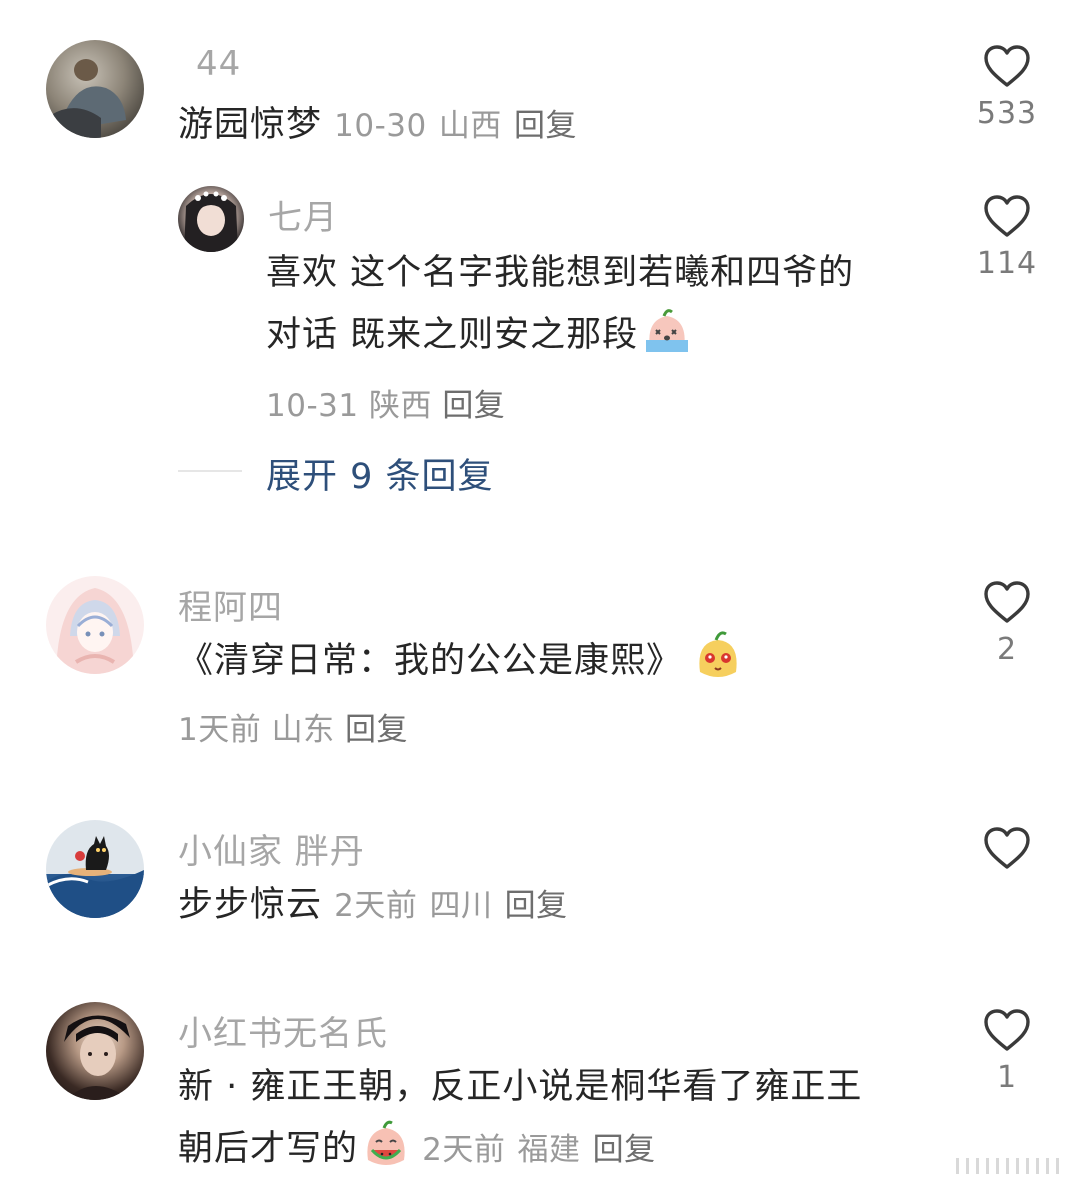 This screenshot has height=1192, width=1080. What do you see at coordinates (400, 406) in the screenshot?
I see `comment-location: 陕西` at bounding box center [400, 406].